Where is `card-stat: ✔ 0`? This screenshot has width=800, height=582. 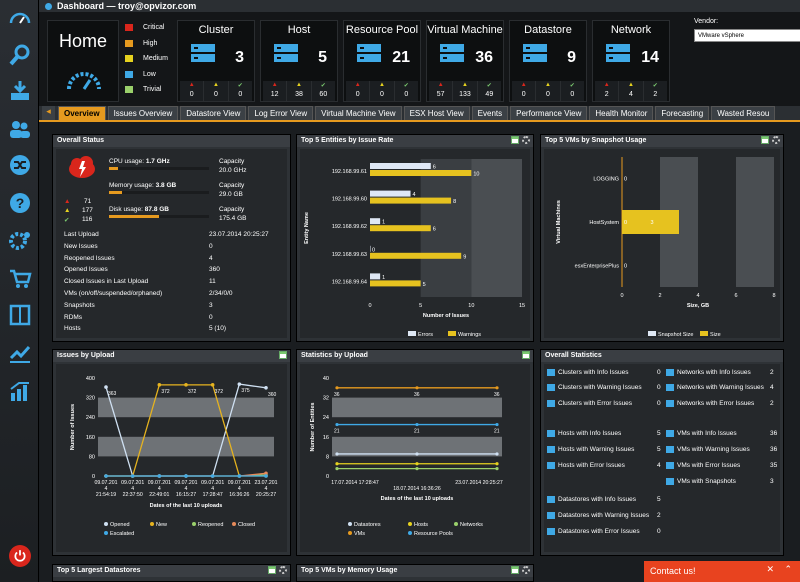 card-stat: ✔ 0 is located at coordinates (572, 91).